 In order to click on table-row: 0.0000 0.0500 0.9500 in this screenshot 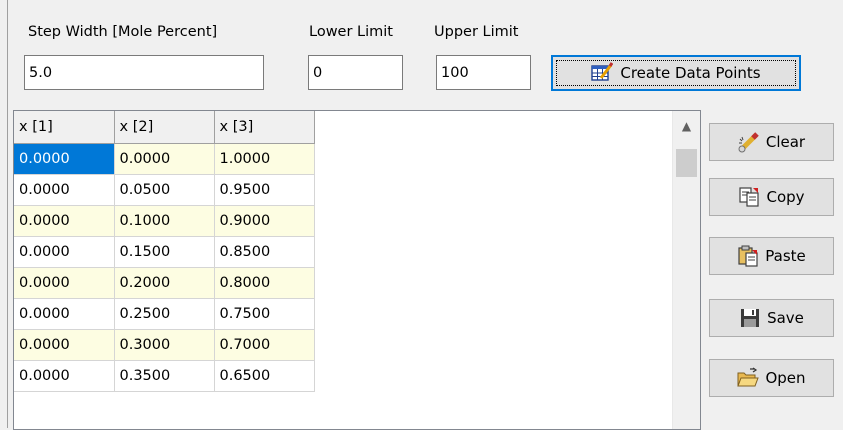, I will do `click(164, 190)`.